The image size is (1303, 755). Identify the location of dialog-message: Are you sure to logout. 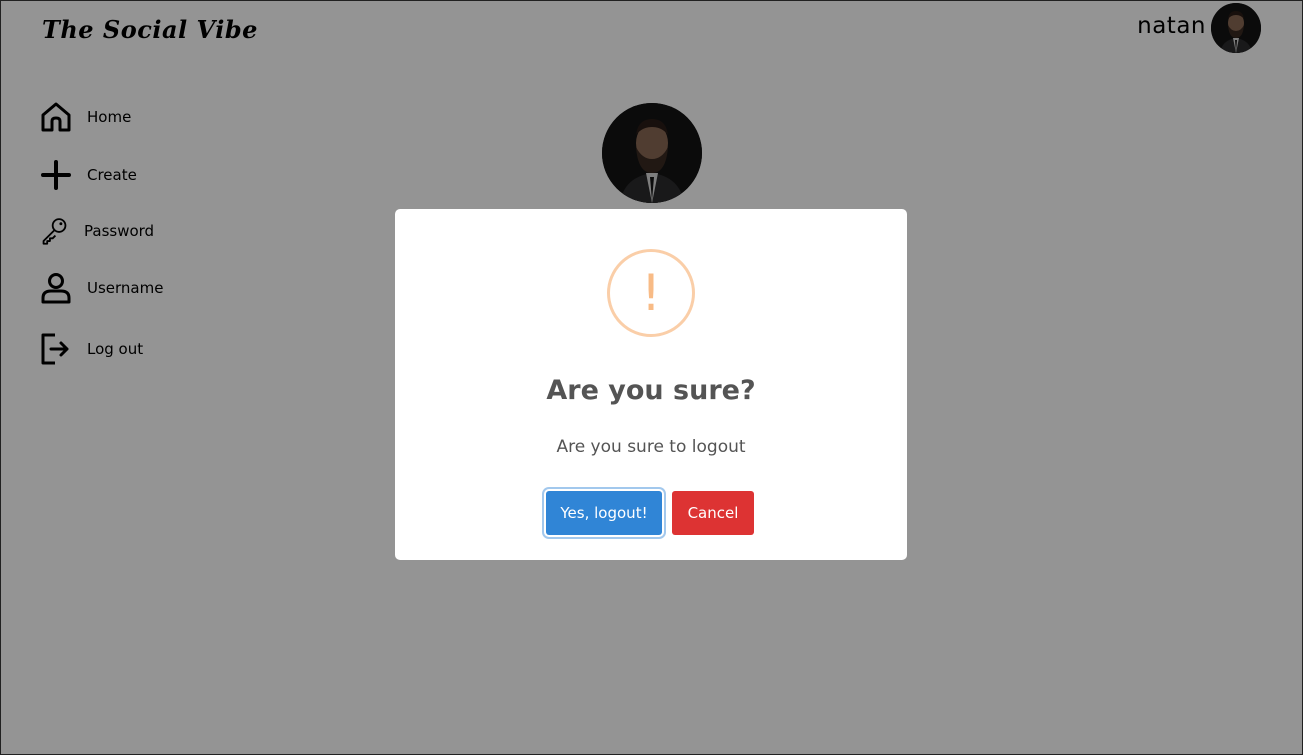
(651, 447).